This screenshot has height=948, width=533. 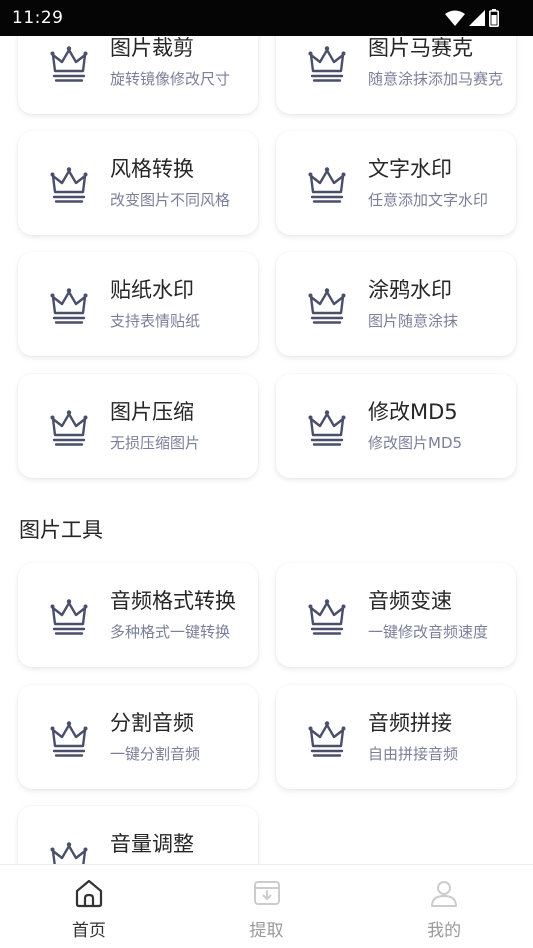 I want to click on card-title: 图片马赛克, so click(x=420, y=48).